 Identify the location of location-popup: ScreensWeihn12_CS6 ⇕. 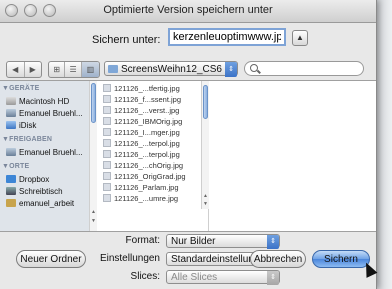
(171, 69).